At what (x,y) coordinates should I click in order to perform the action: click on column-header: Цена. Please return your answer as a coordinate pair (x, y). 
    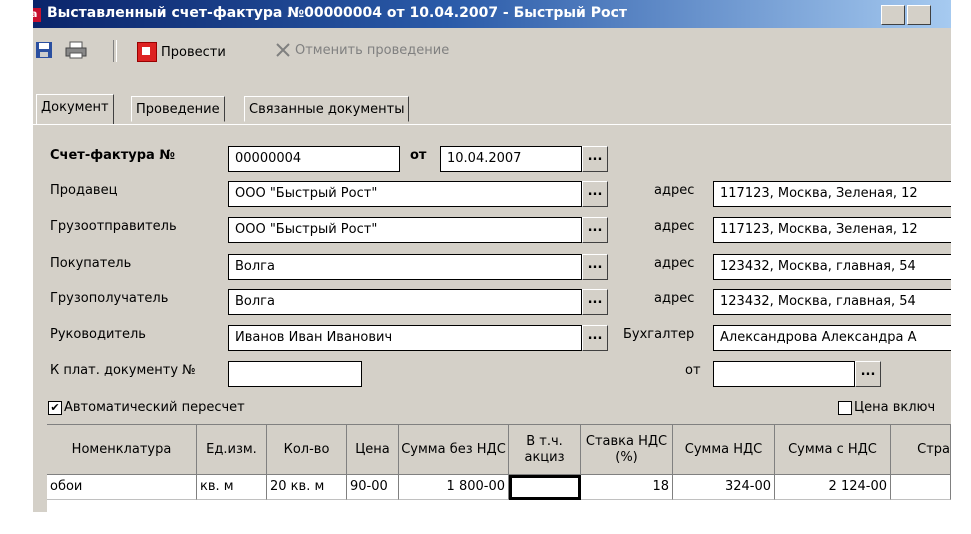
    Looking at the image, I should click on (373, 450).